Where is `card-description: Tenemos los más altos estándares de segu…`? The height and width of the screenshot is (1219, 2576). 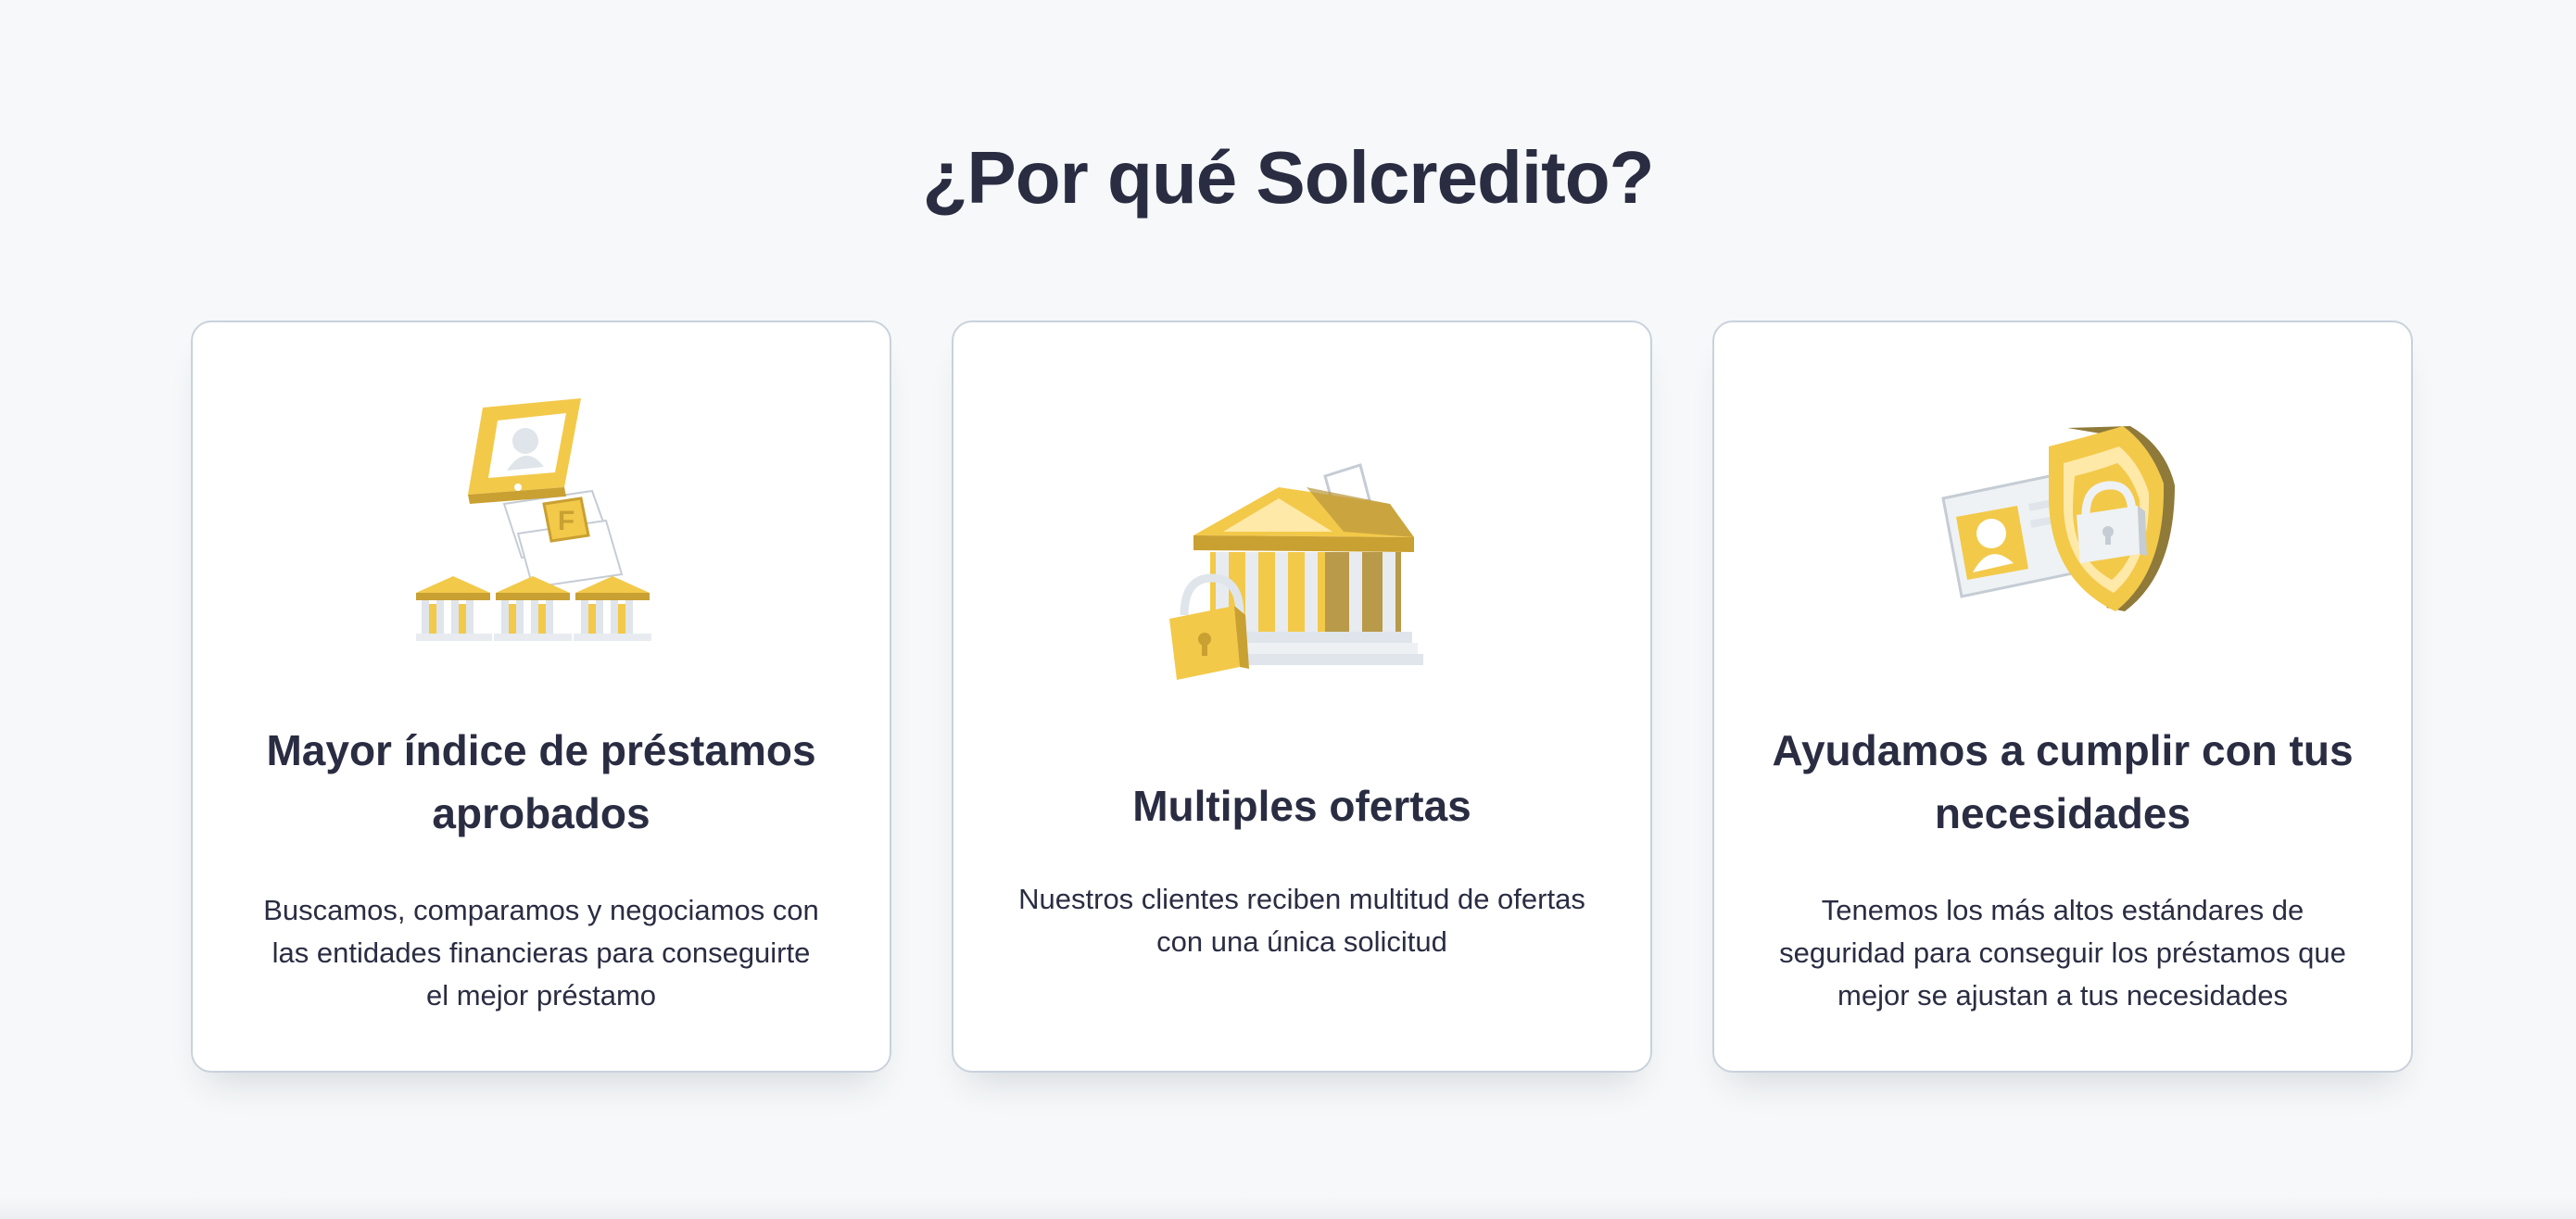
card-description: Tenemos los más altos estándares de segu… is located at coordinates (2062, 953).